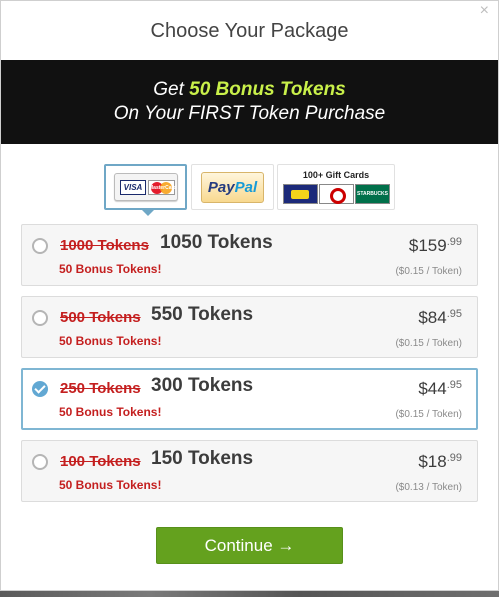  I want to click on promo-highlight: 50 Bonus Tokens, so click(267, 89).